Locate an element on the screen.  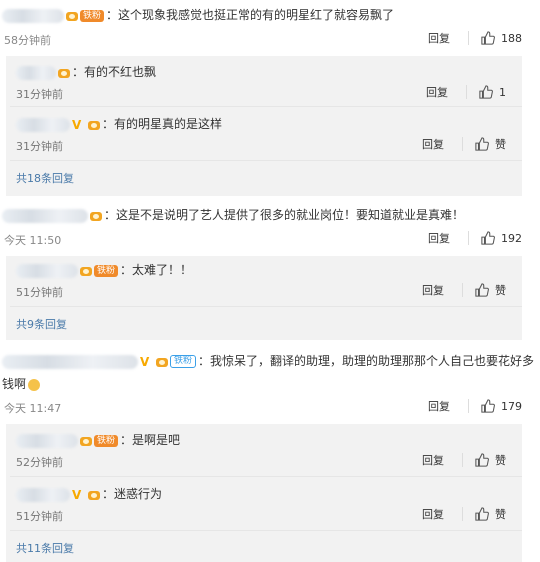
subreply-actions: 回复 1 is located at coordinates (466, 92).